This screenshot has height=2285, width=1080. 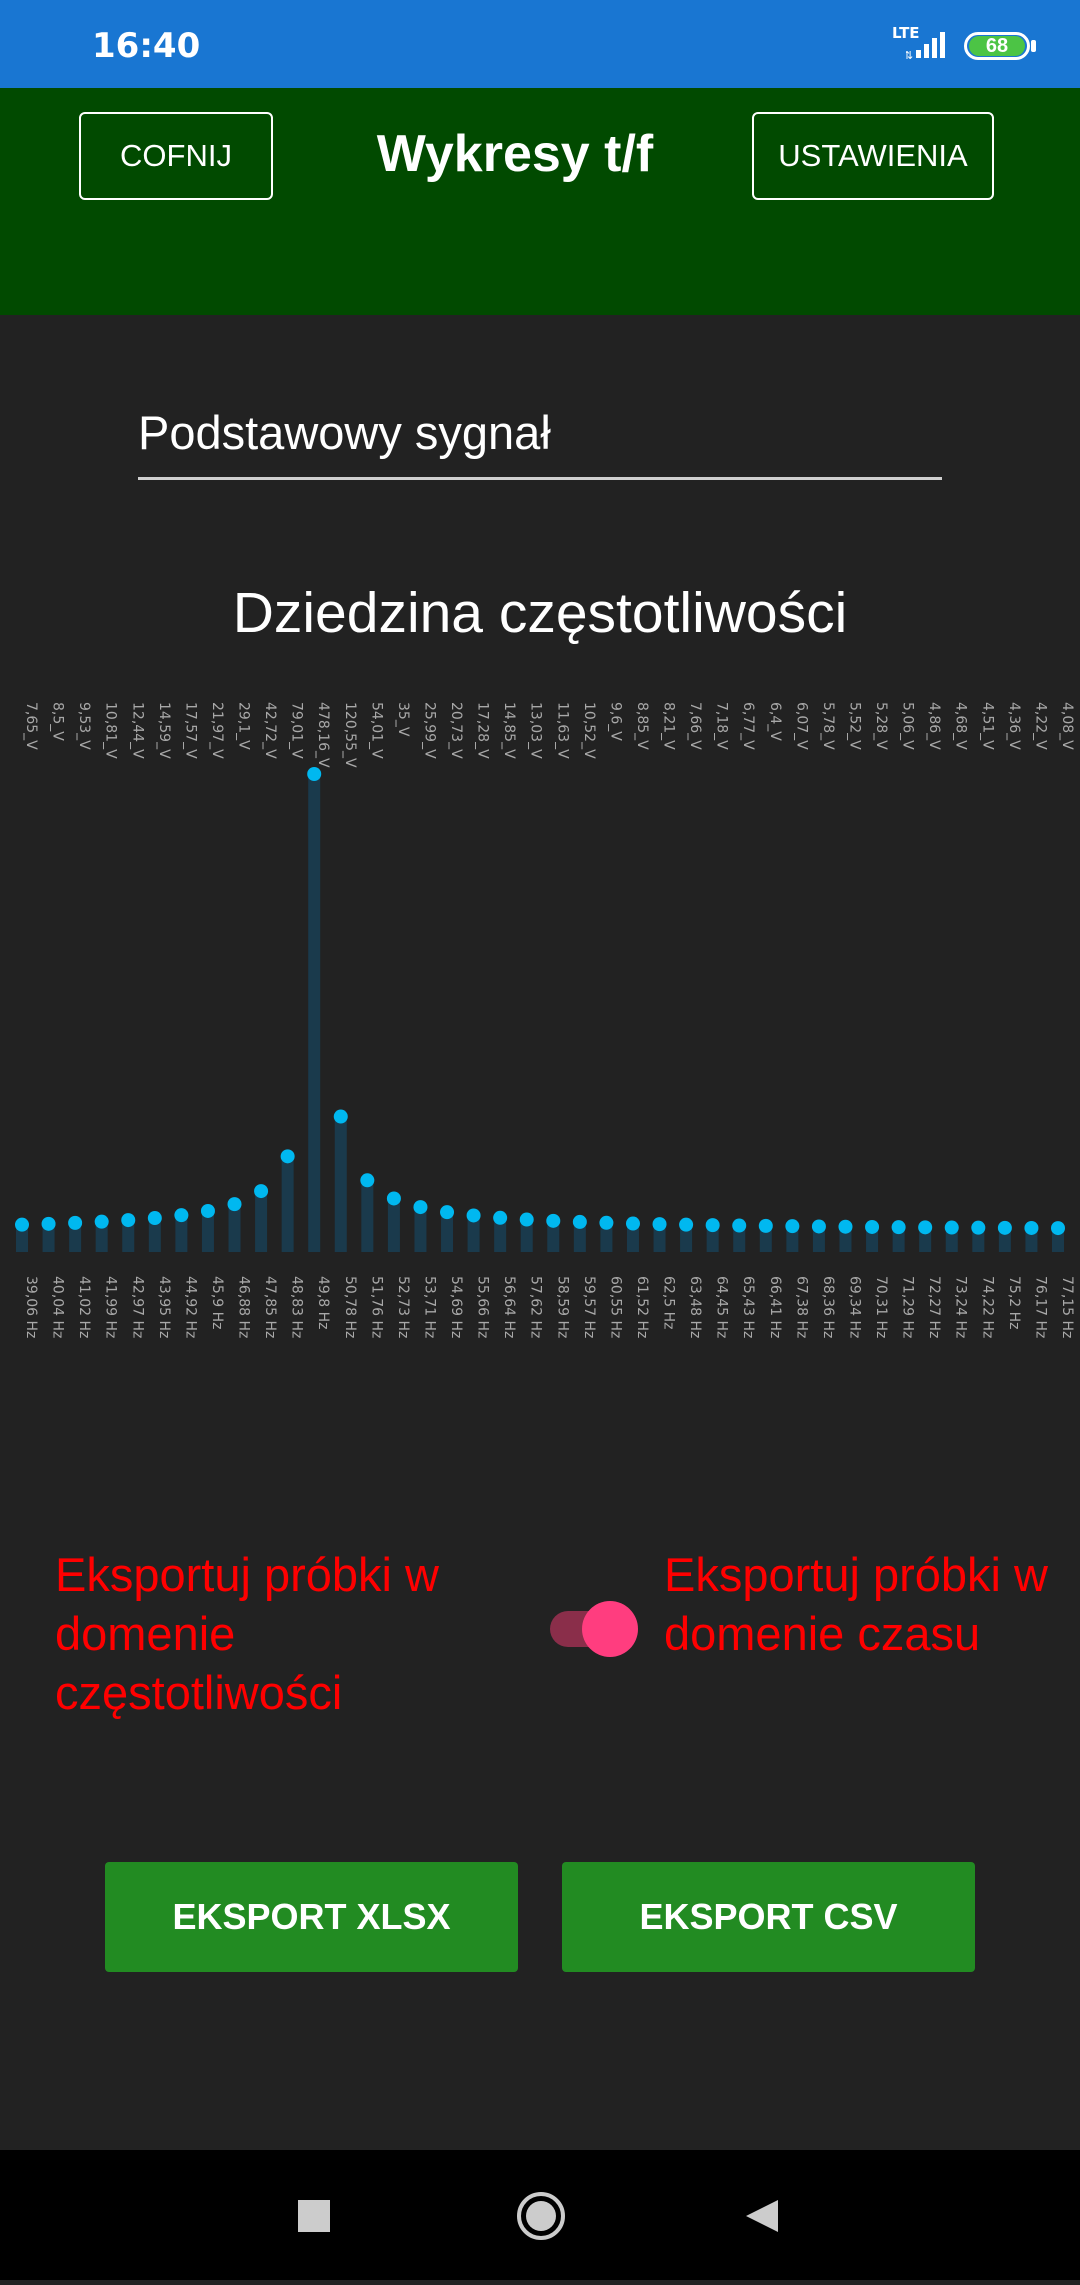 What do you see at coordinates (856, 1604) in the screenshot?
I see `export-time-label: Eksportuj próbki w domenie czasu` at bounding box center [856, 1604].